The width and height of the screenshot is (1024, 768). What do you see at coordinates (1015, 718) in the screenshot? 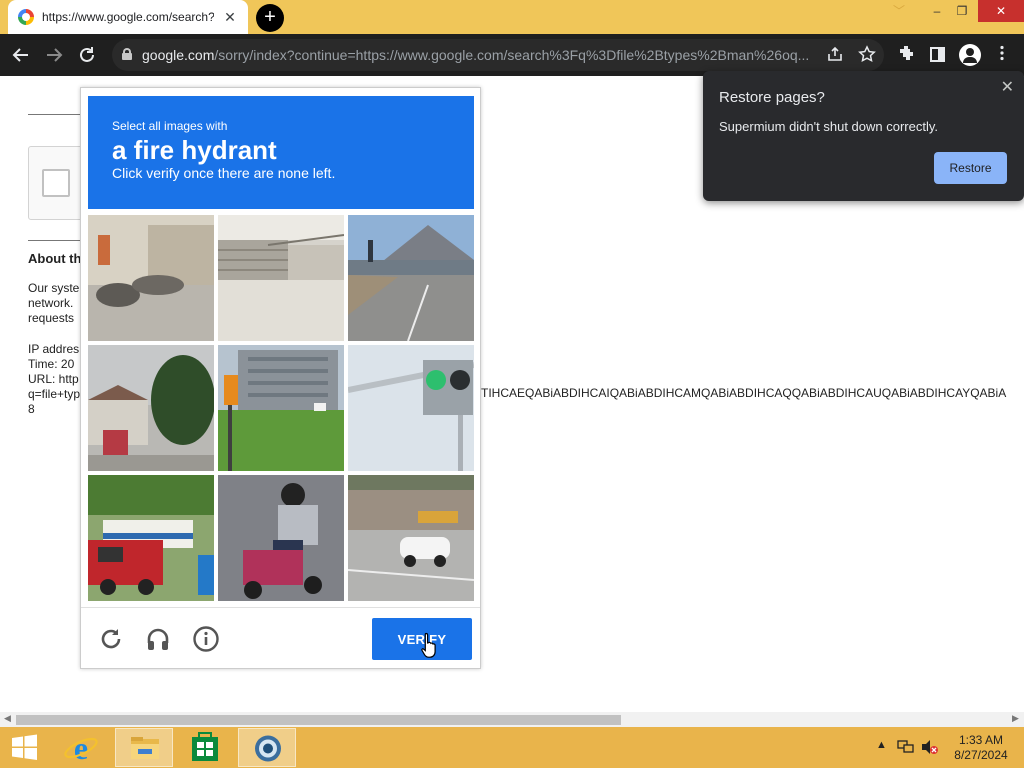
I see `scroll-right-arrow-icon: ▶` at bounding box center [1015, 718].